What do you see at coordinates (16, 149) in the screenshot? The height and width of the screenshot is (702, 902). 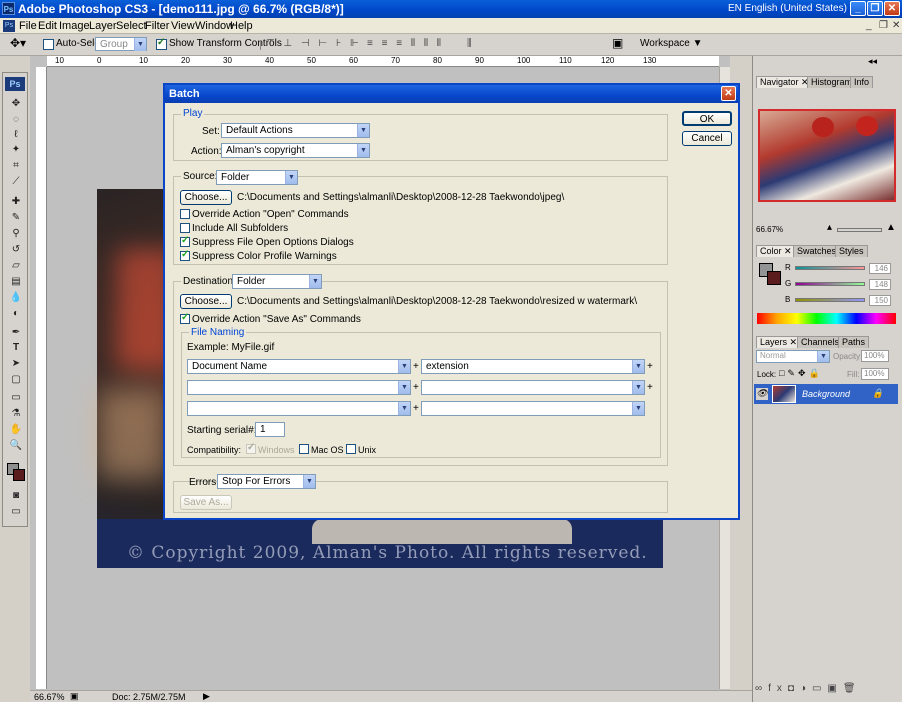 I see `magic-wand-tool-icon: ✦` at bounding box center [16, 149].